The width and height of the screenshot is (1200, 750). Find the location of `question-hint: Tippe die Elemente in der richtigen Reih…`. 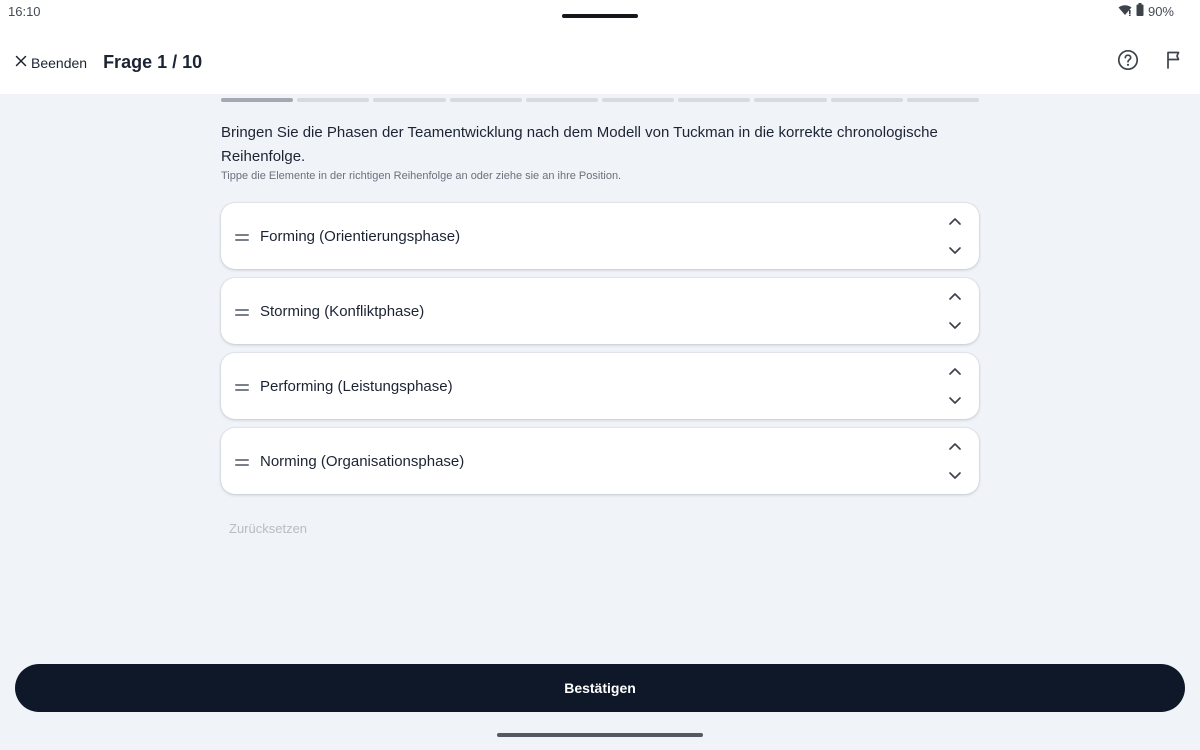

question-hint: Tippe die Elemente in der richtigen Reih… is located at coordinates (421, 176).